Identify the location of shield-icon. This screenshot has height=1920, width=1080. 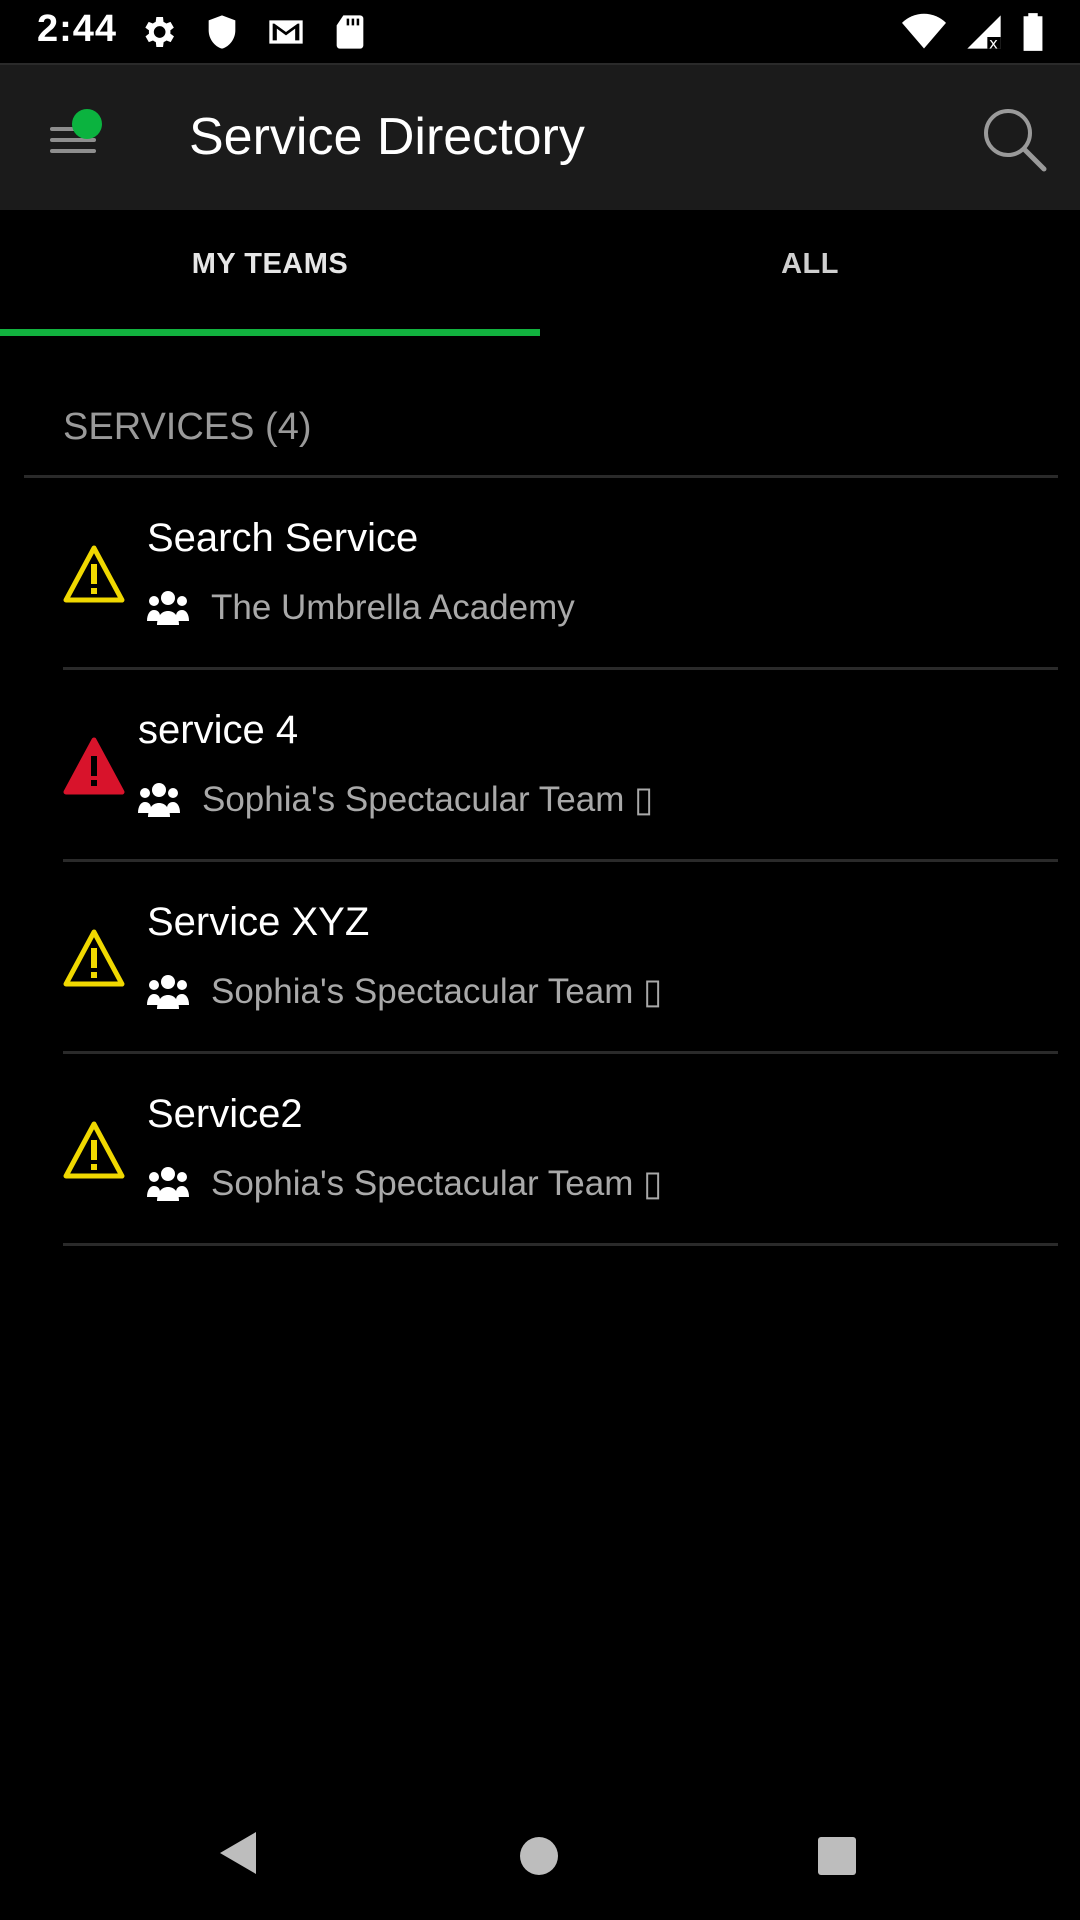
(222, 32).